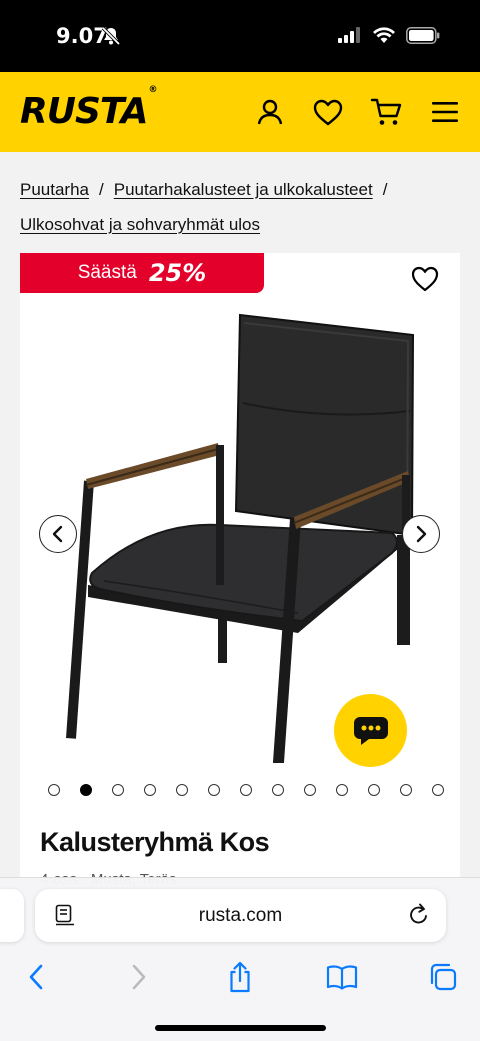 The width and height of the screenshot is (480, 1041). I want to click on chevron-right-icon, so click(421, 534).